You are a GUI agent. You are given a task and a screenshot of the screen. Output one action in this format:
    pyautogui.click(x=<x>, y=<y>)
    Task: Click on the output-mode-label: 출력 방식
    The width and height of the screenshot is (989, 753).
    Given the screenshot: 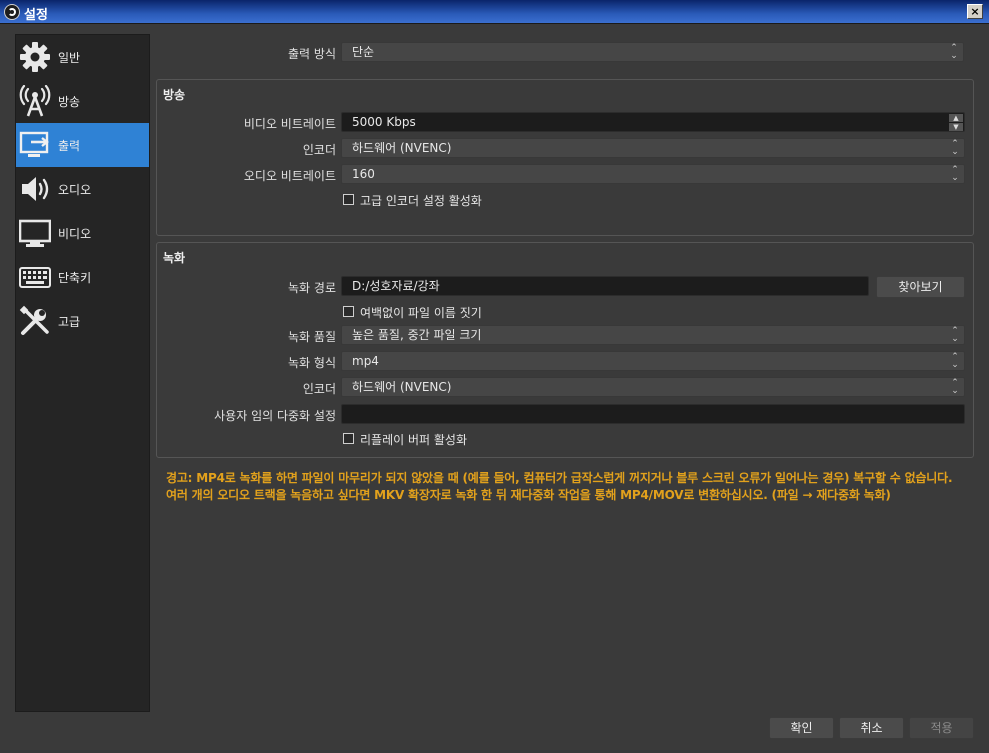 What is the action you would take?
    pyautogui.click(x=312, y=54)
    